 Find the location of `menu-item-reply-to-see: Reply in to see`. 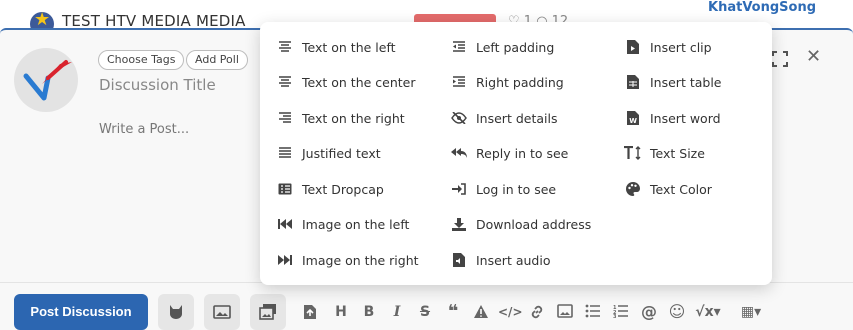

menu-item-reply-to-see: Reply in to see is located at coordinates (509, 153).